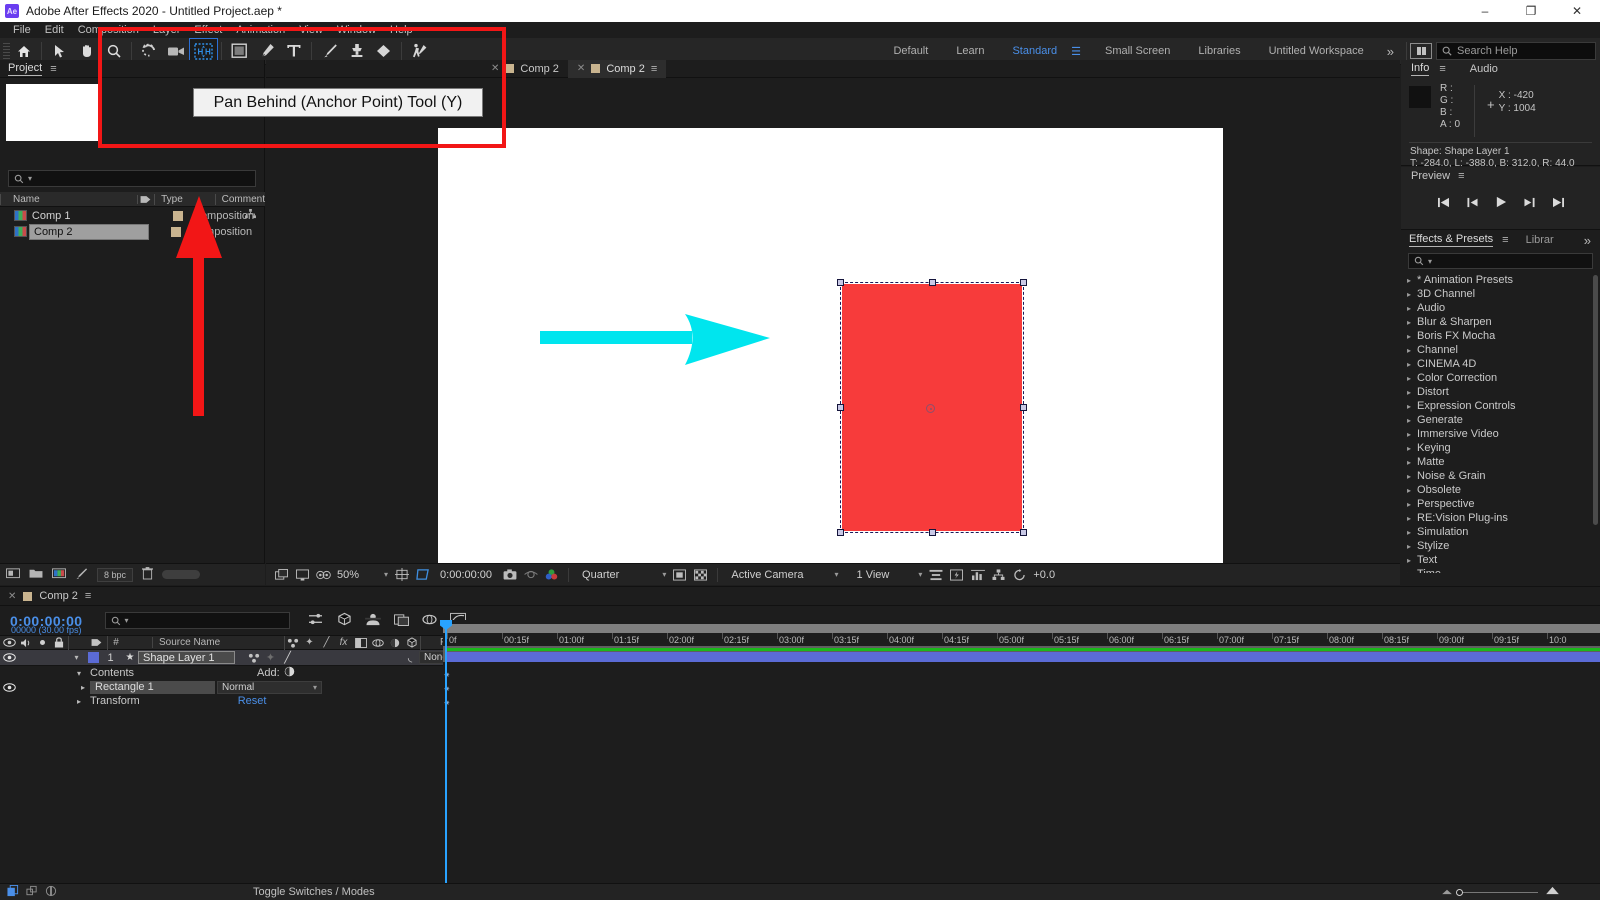 The height and width of the screenshot is (900, 1600). I want to click on transparency-grid-icon, so click(700, 575).